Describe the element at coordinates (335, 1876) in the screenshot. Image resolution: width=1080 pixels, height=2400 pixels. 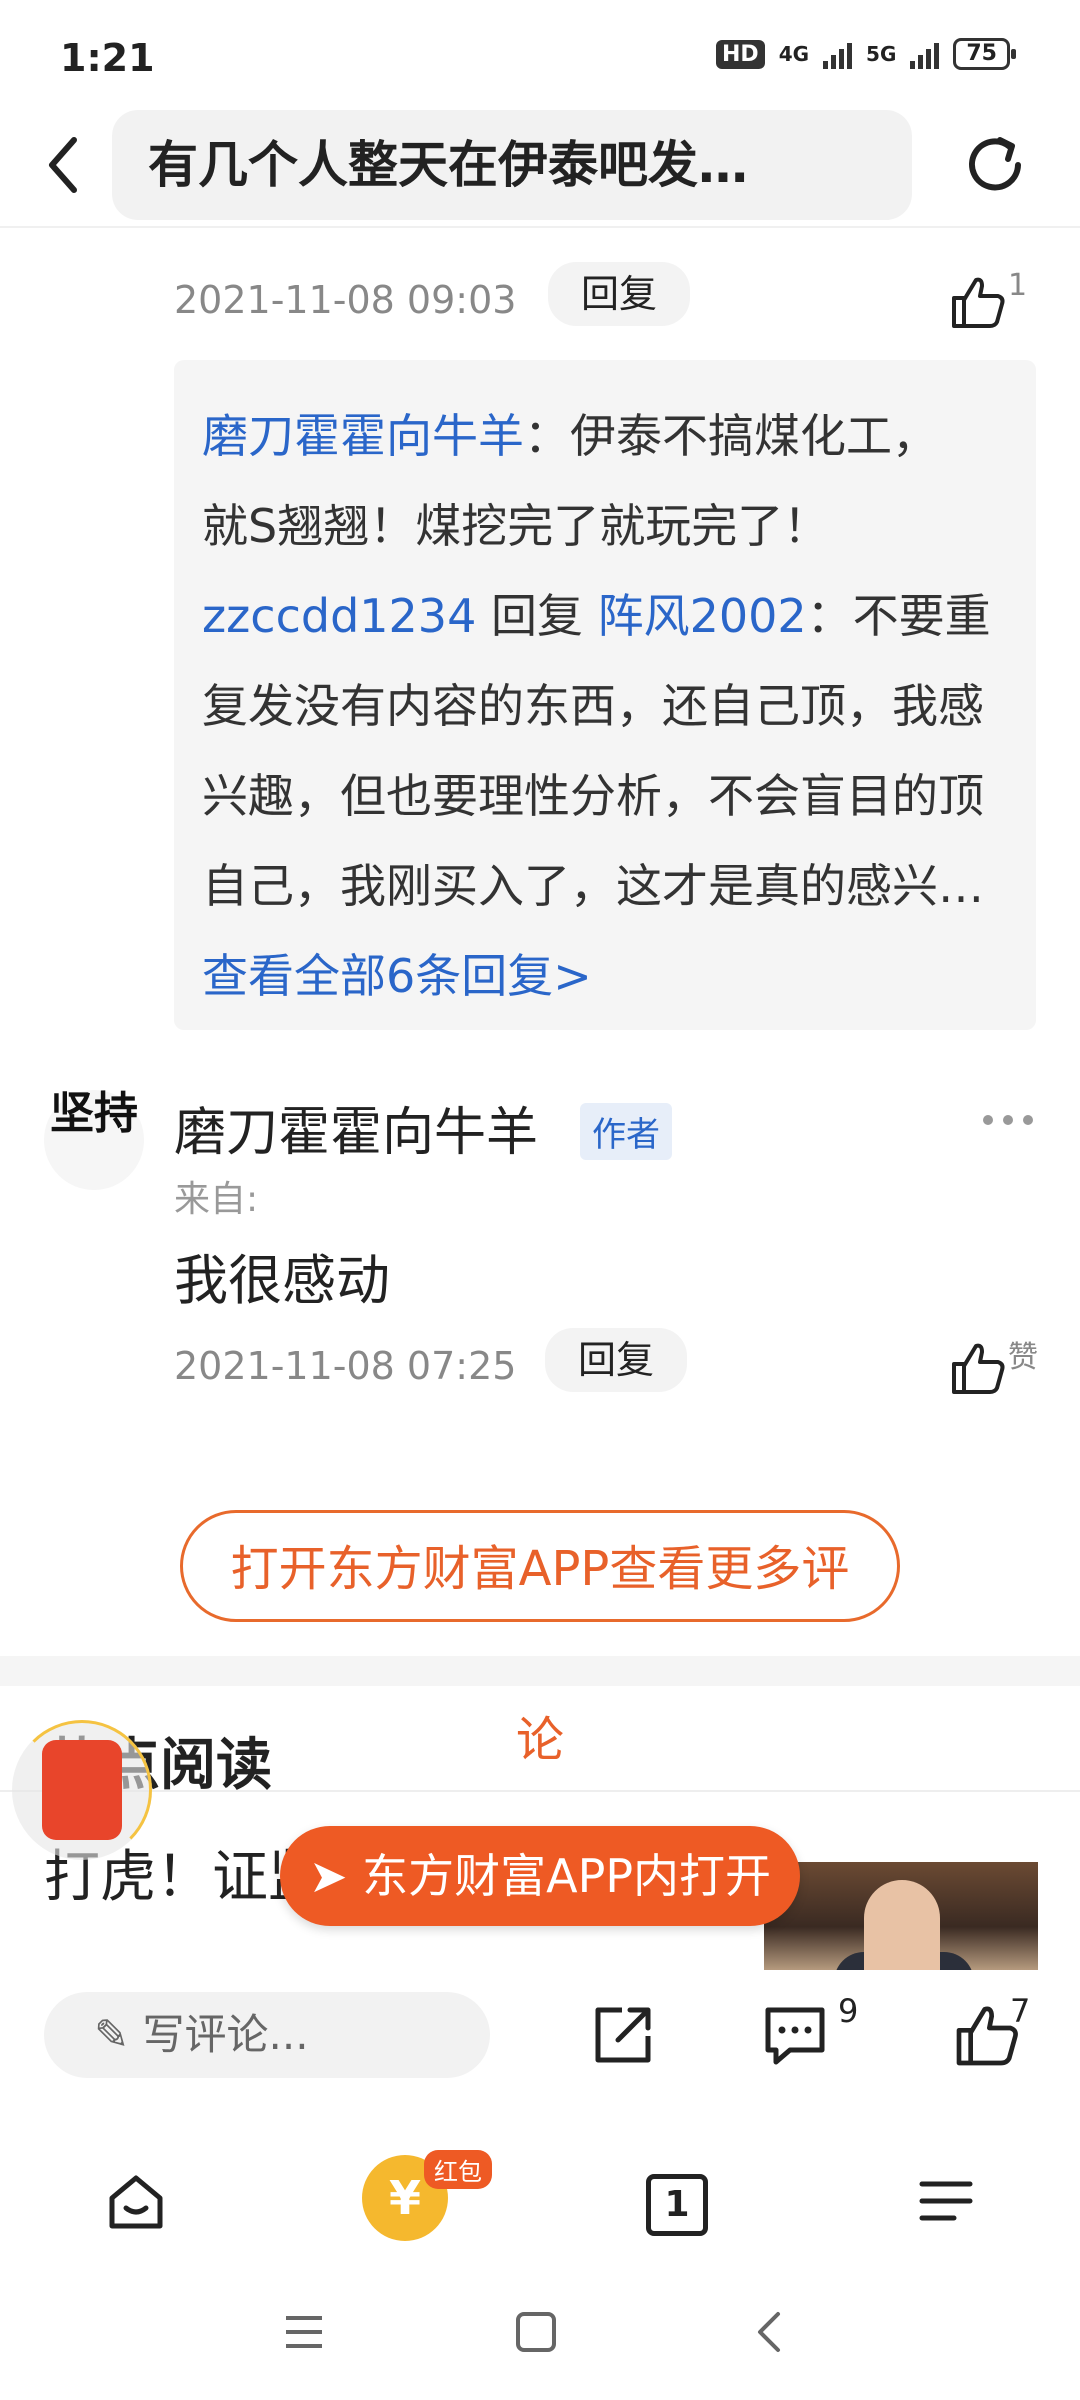
I see `paper-plane-icon: ➤` at that location.